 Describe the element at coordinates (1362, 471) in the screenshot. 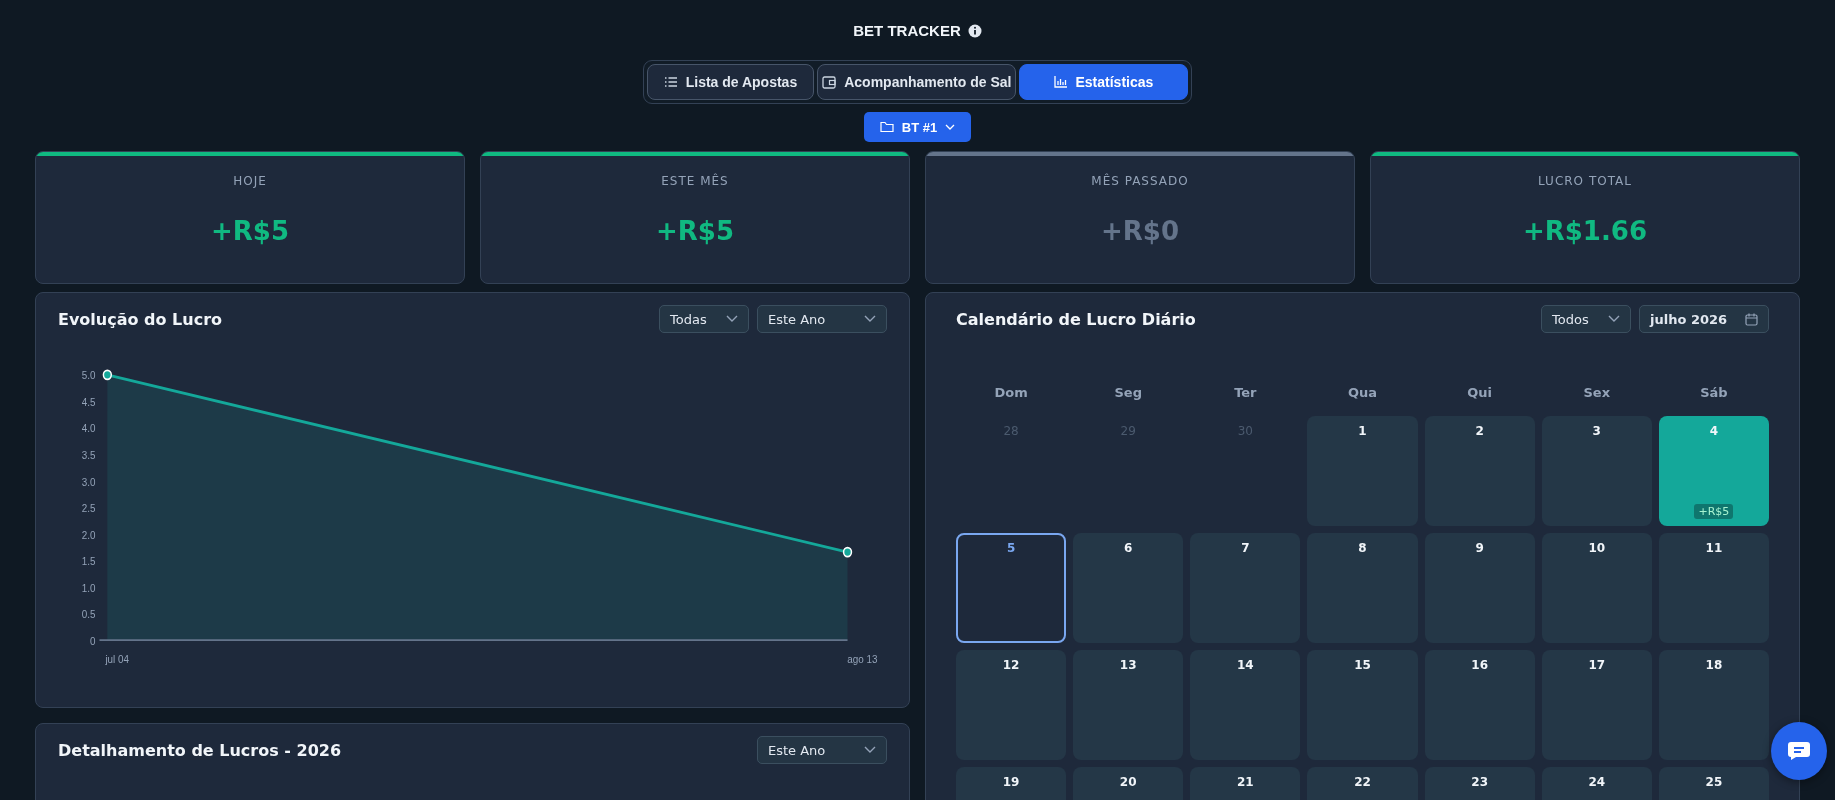

I see `calendar-day: 1` at that location.